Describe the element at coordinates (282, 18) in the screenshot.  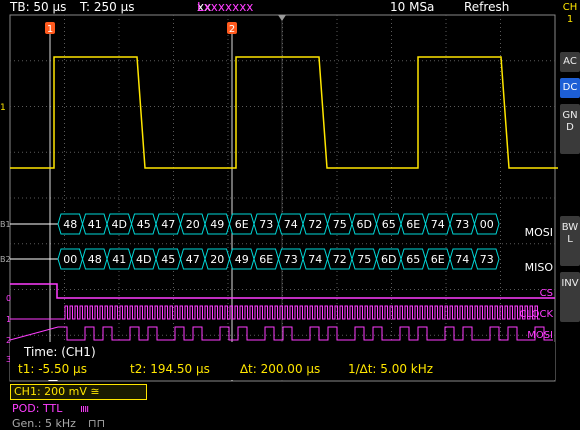
I see `trigger-marker-icon` at that location.